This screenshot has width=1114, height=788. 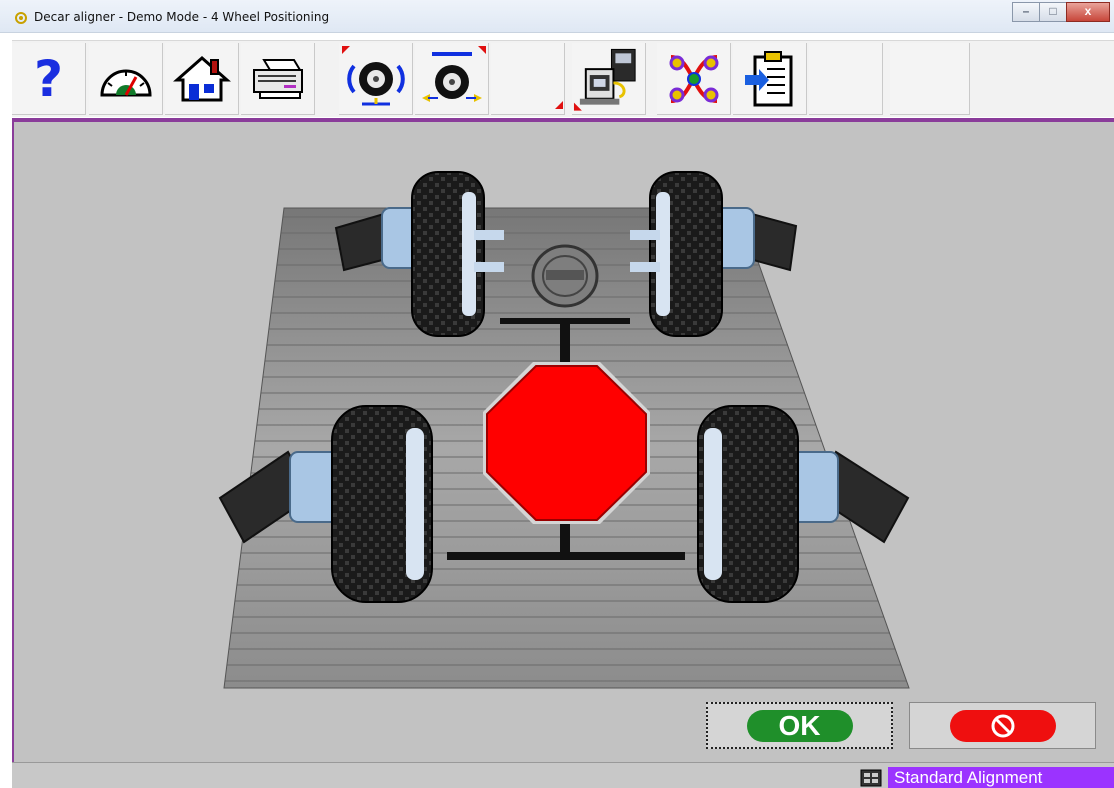 I want to click on status-bar: Standard Alignment, so click(x=563, y=775).